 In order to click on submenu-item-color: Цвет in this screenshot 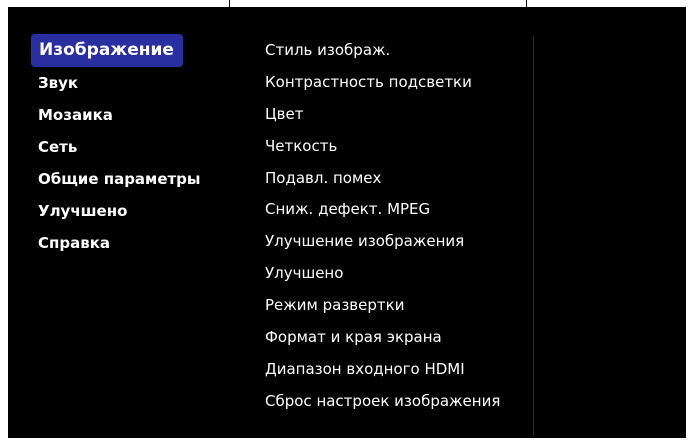, I will do `click(382, 115)`.